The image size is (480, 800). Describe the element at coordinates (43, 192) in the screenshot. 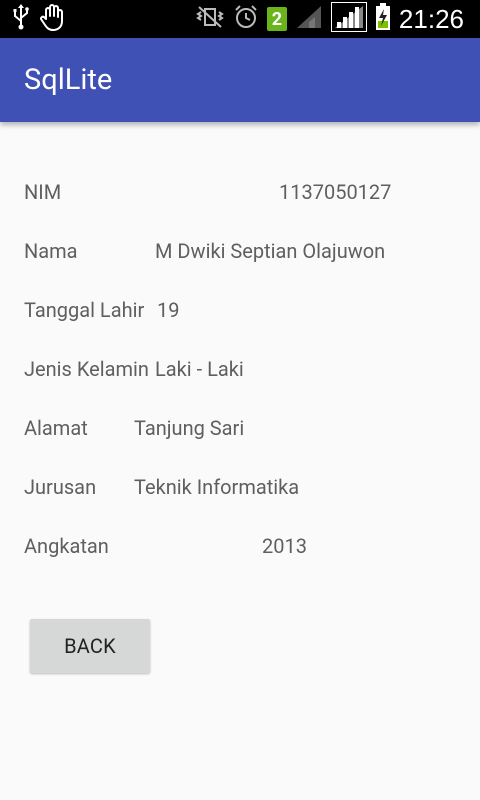

I see `nim-label: NIM` at that location.